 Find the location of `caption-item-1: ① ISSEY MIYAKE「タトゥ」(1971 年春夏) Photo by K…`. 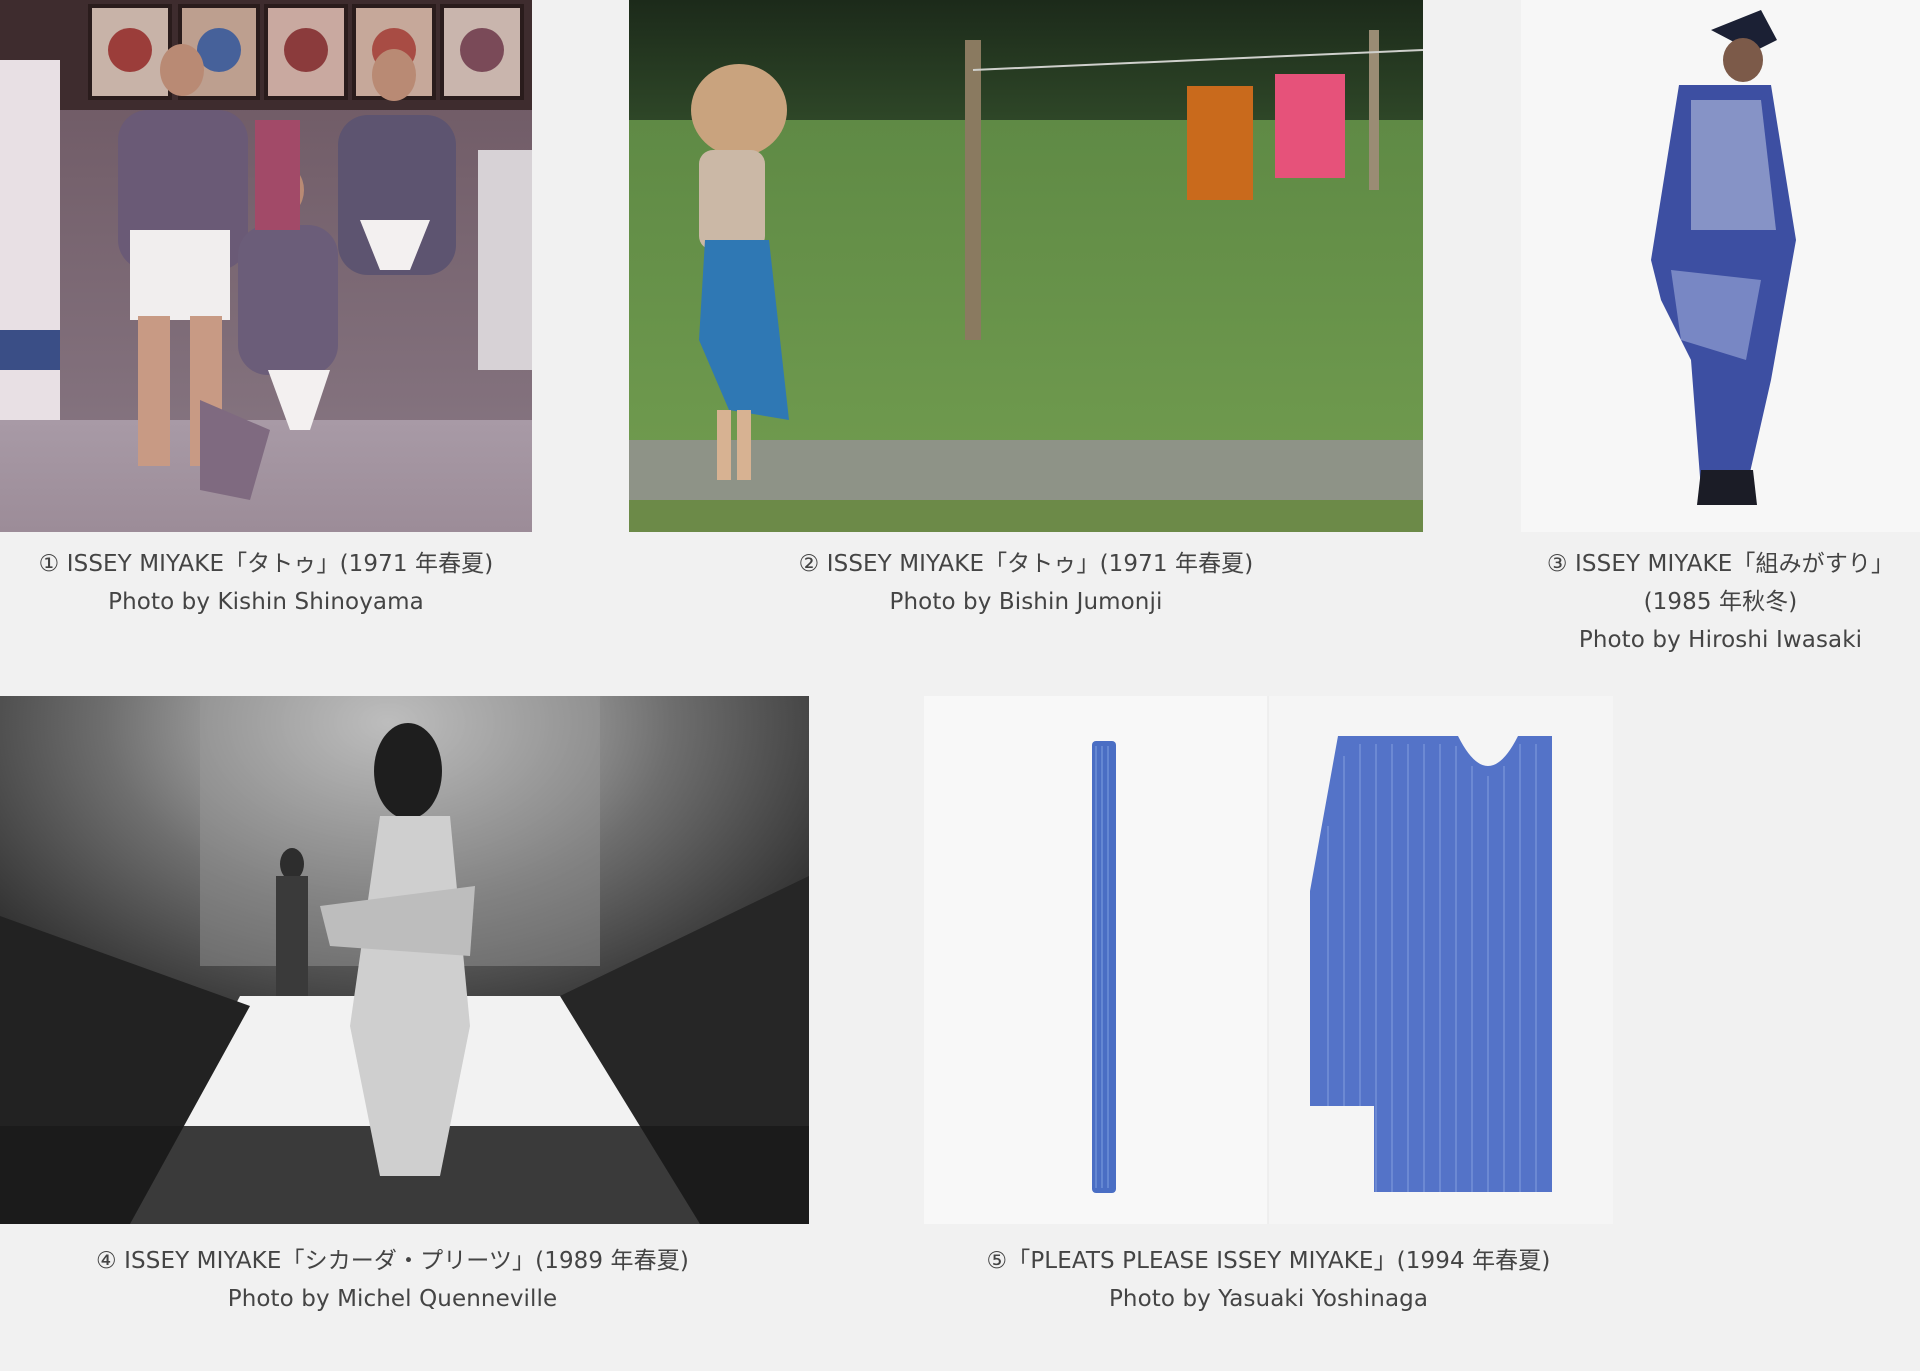

caption-item-1: ① ISSEY MIYAKE「タトゥ」(1971 年春夏) Photo by K… is located at coordinates (266, 583).